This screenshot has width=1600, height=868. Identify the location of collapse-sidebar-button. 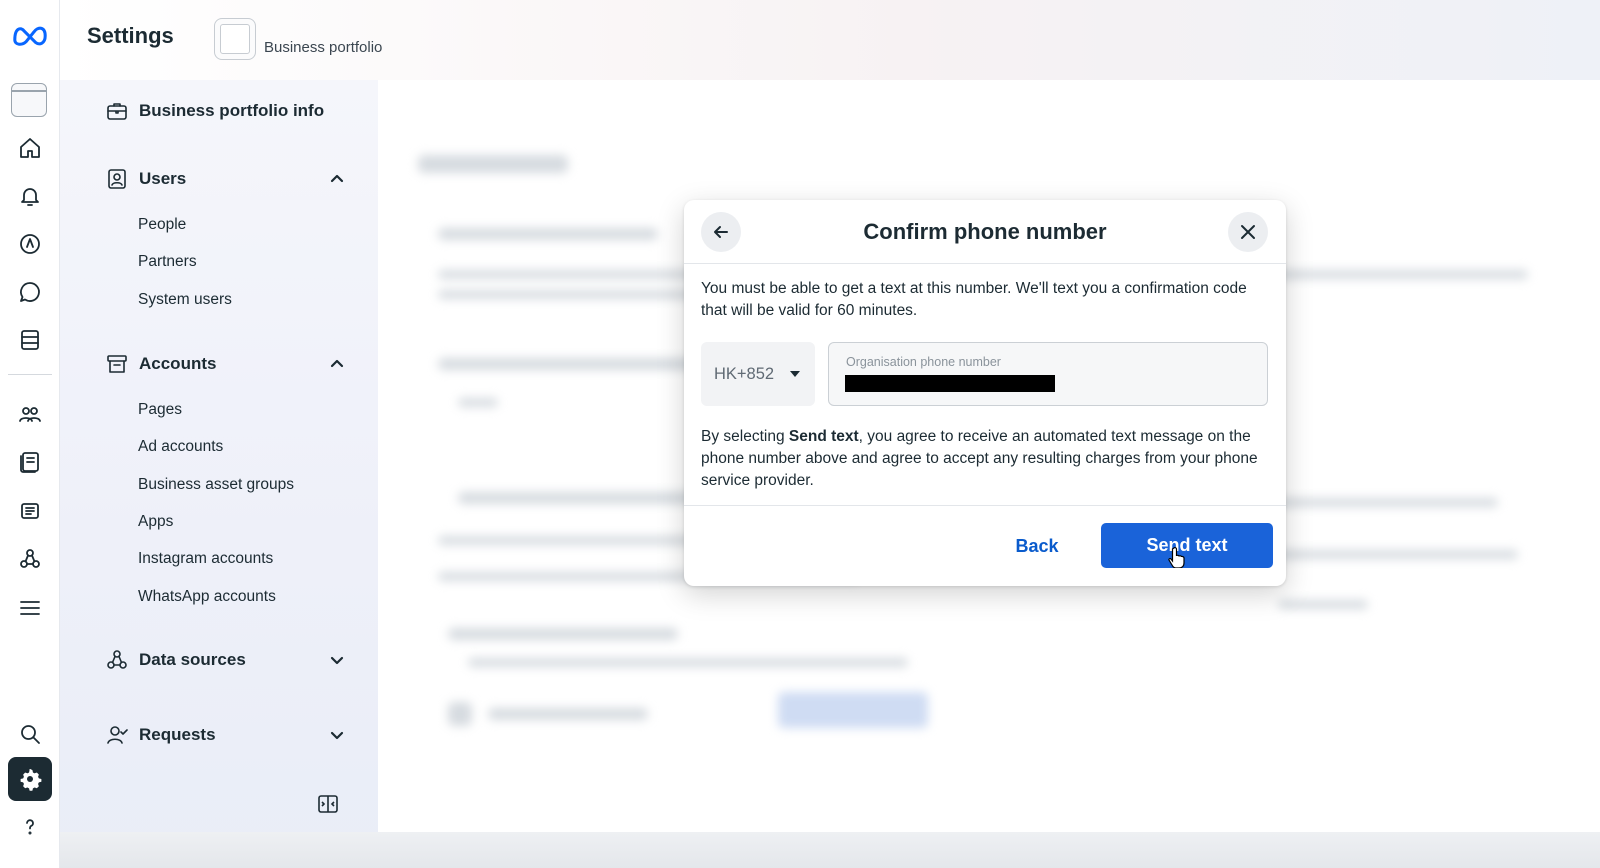
(328, 804).